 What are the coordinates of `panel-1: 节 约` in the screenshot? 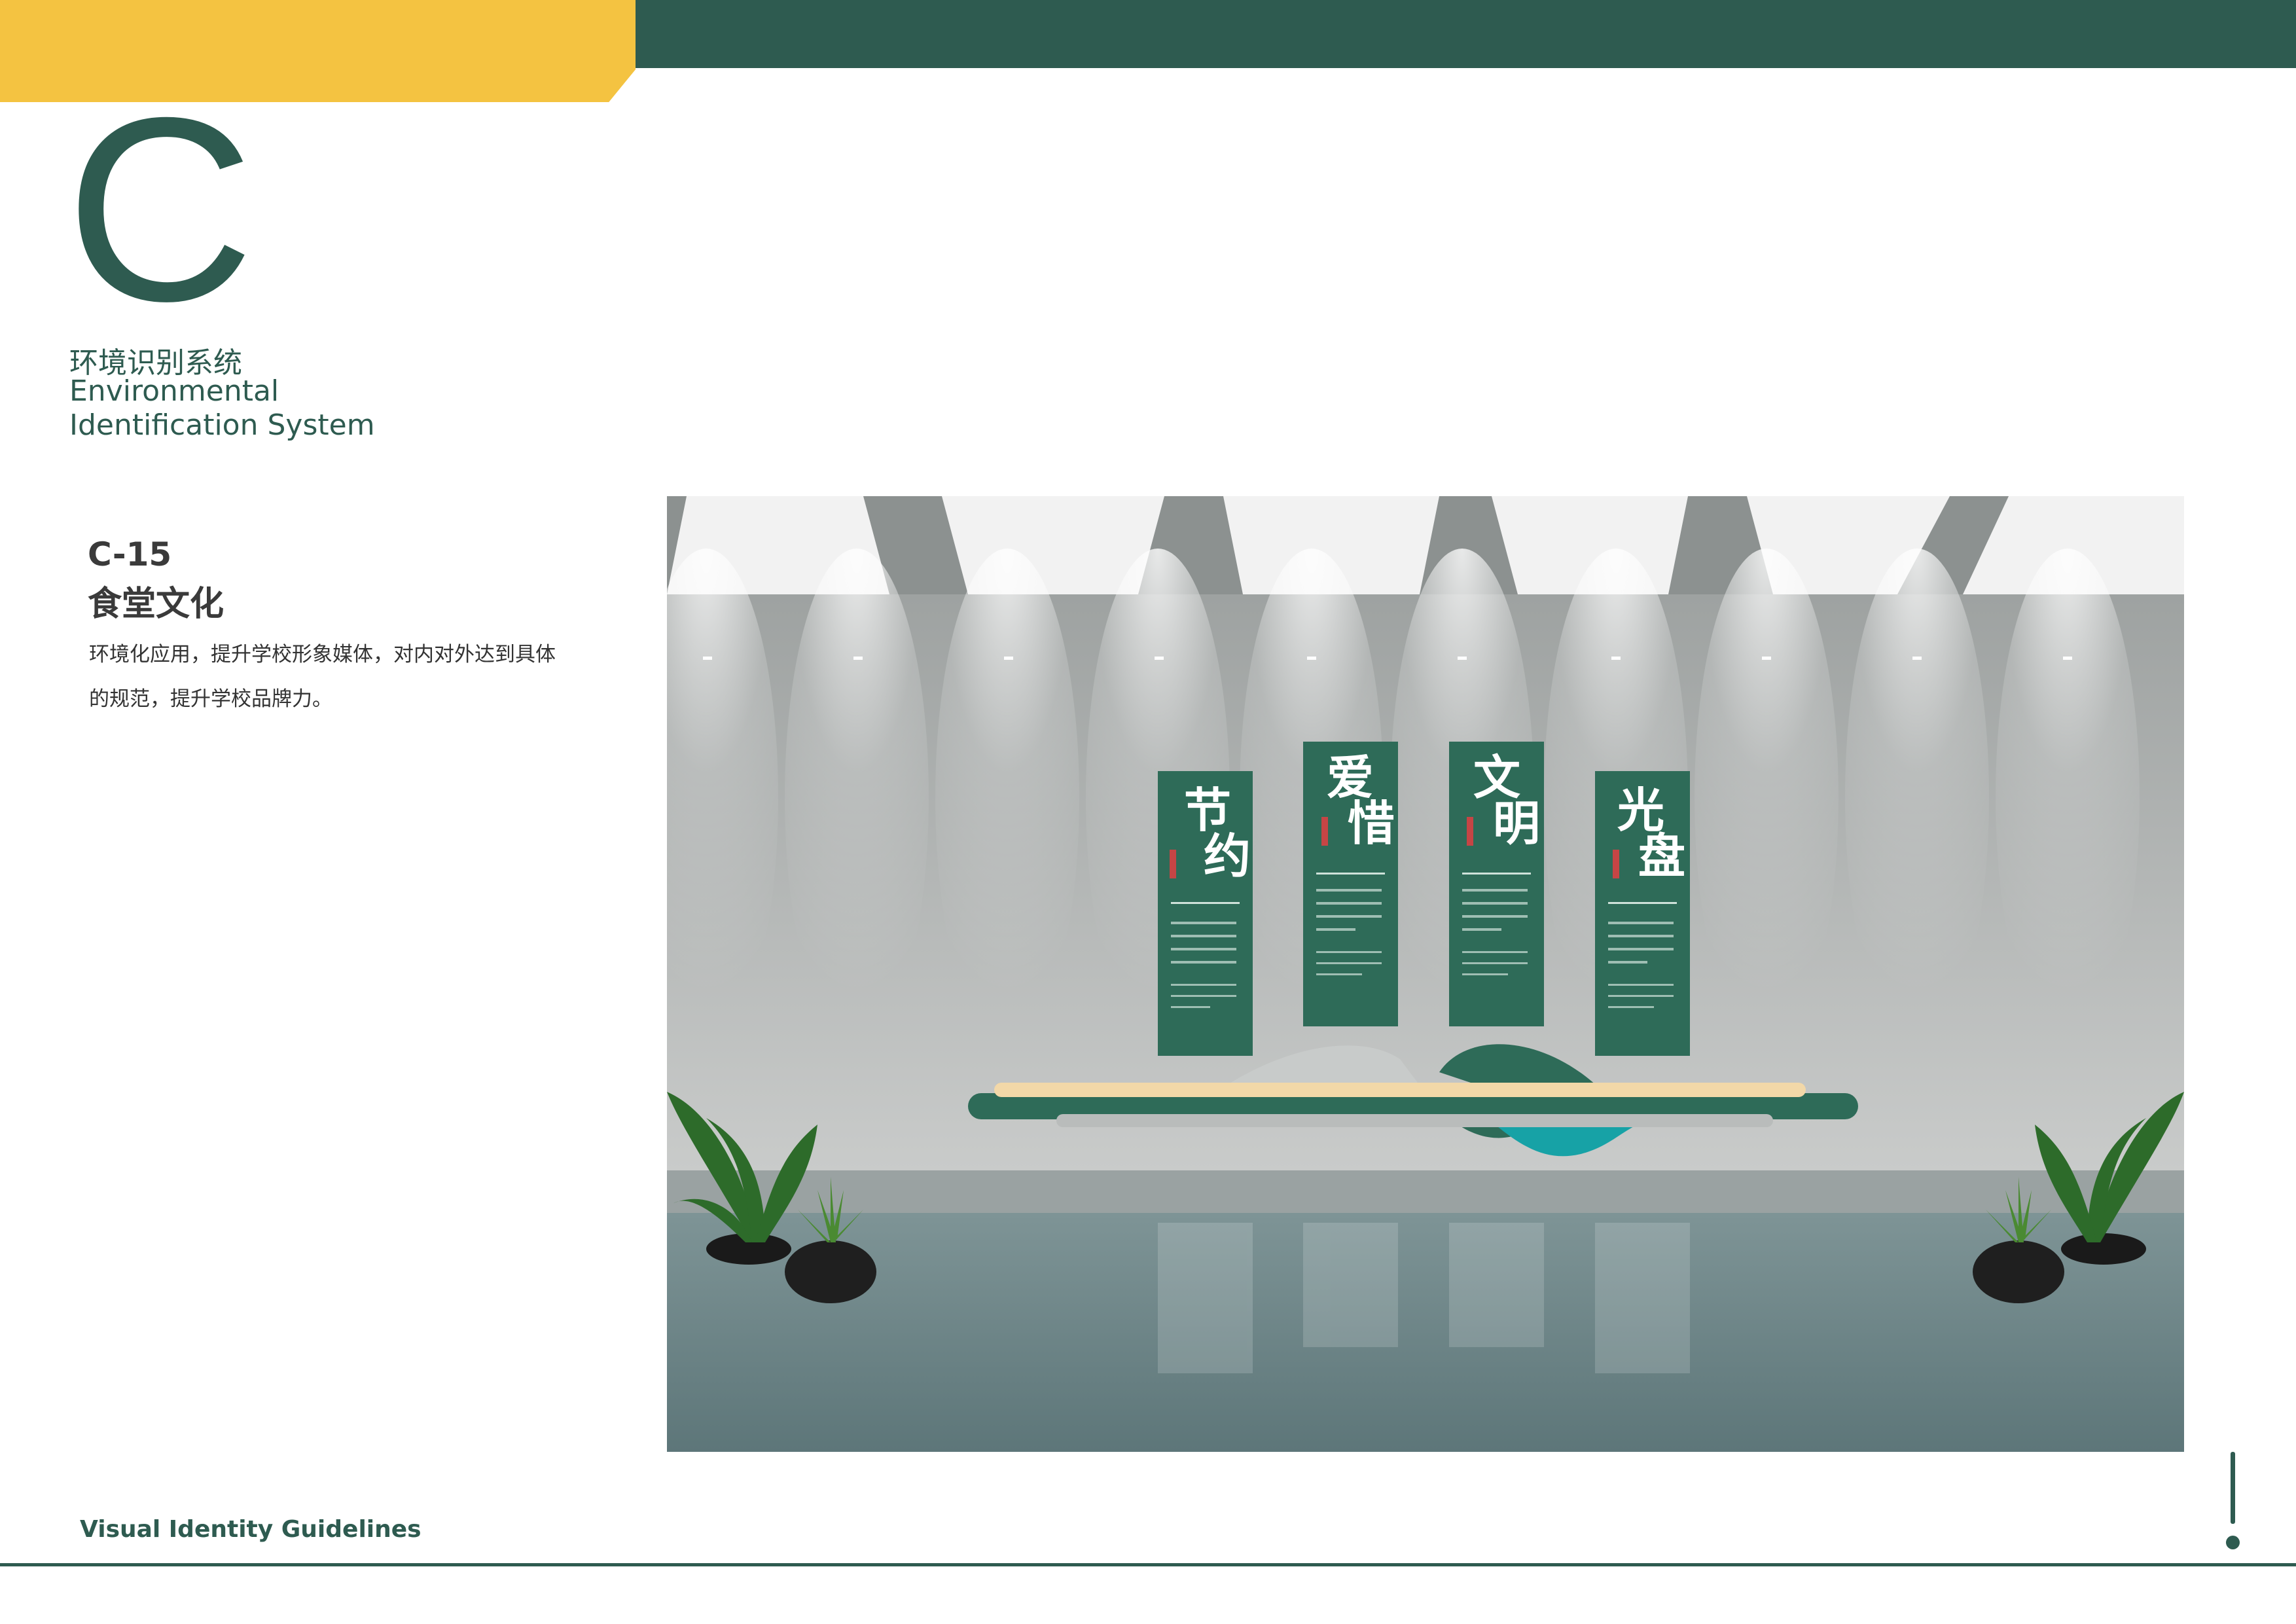 It's located at (1205, 913).